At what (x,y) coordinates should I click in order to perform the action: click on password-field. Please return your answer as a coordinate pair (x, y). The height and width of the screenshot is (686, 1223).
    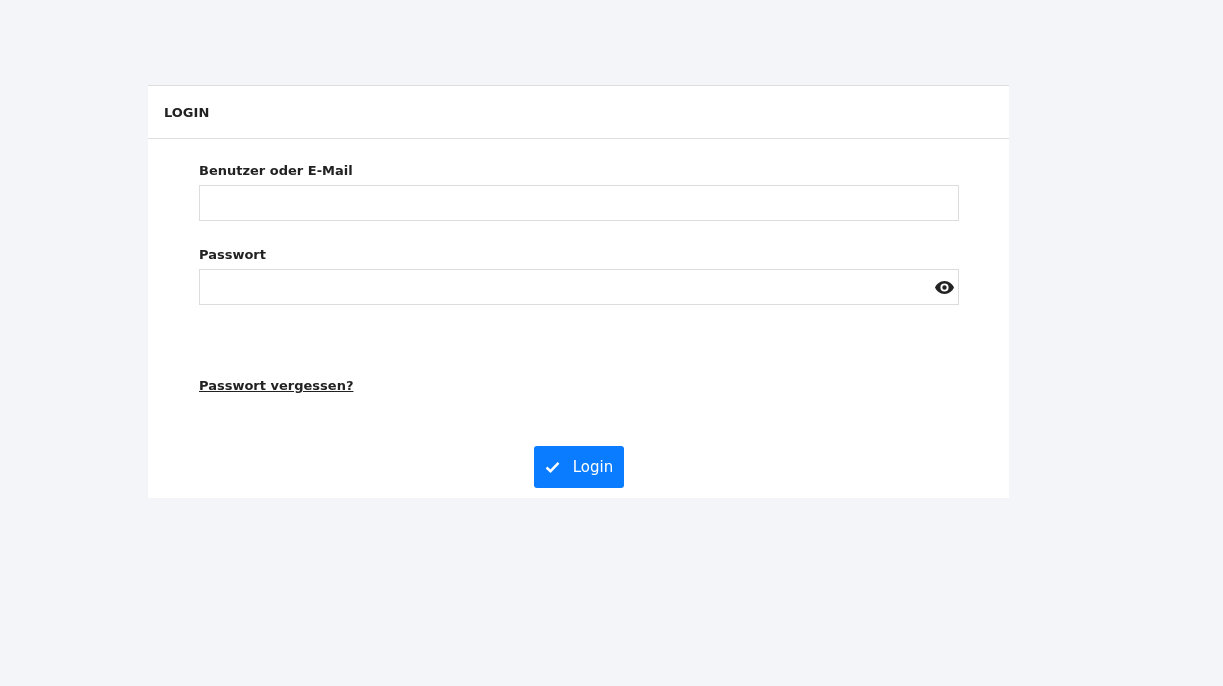
    Looking at the image, I should click on (579, 287).